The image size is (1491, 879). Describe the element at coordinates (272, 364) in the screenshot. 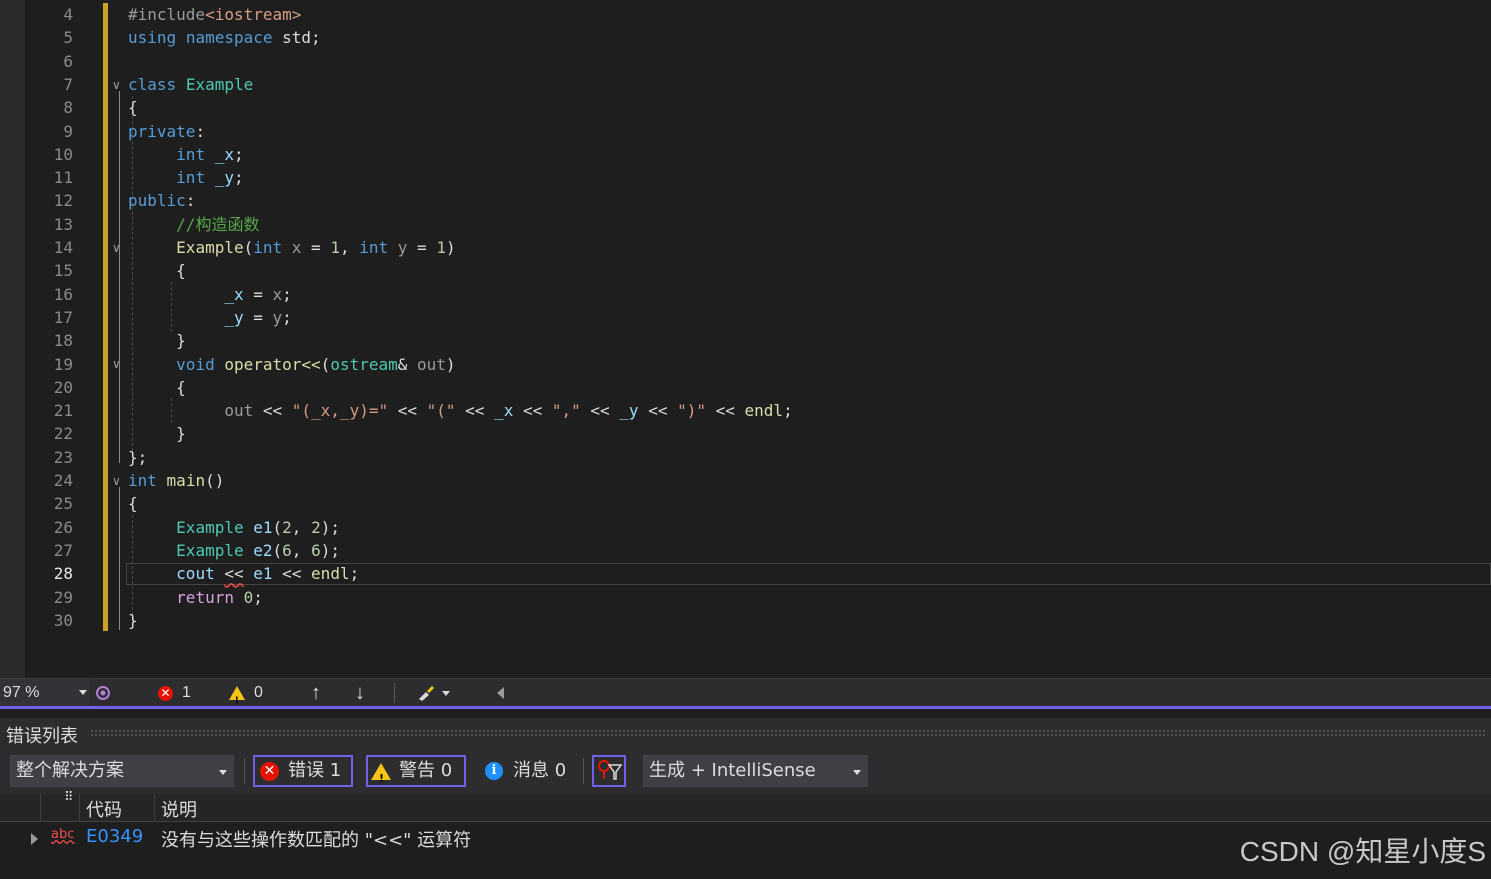

I see `code-token: operator<<` at that location.